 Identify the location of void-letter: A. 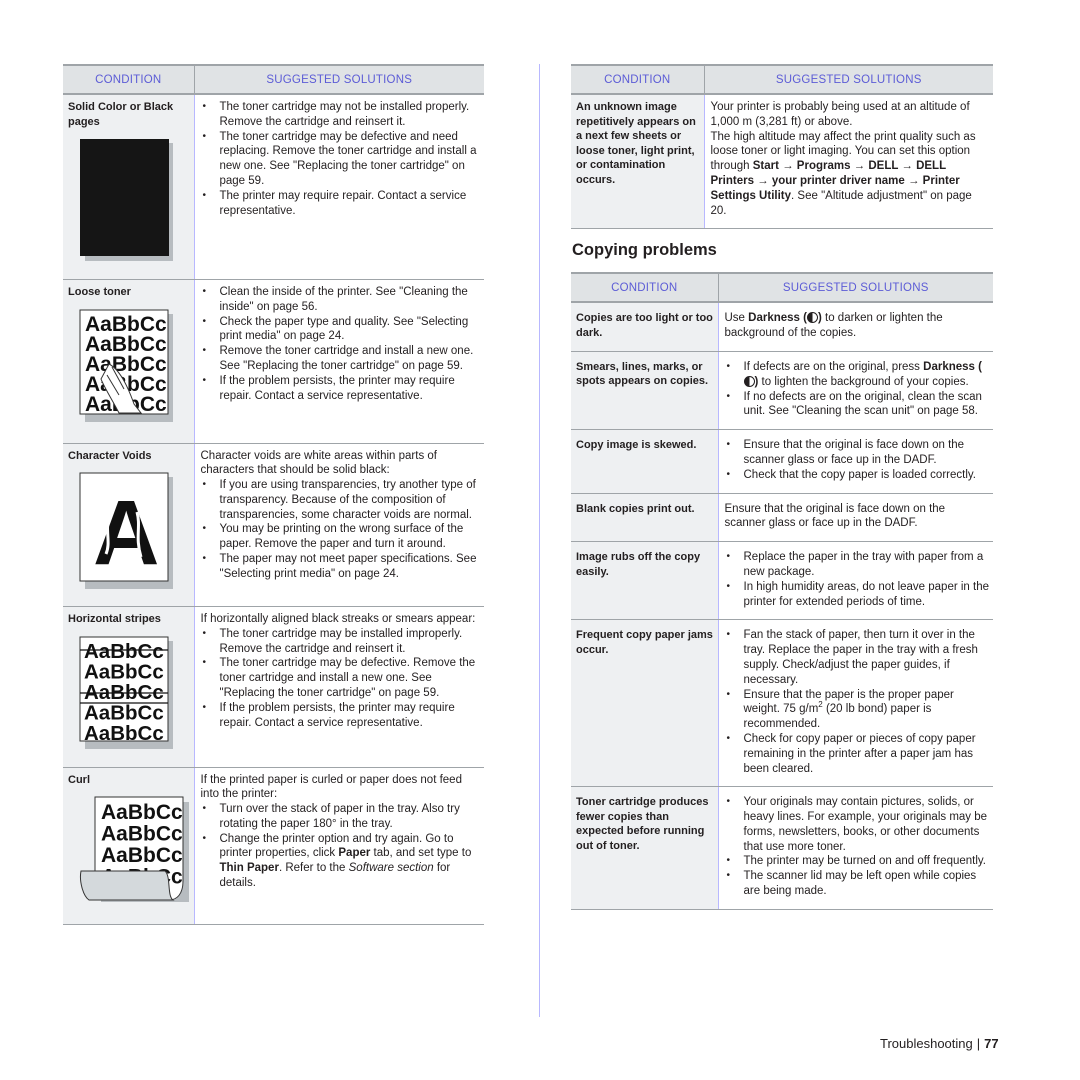
(126, 533).